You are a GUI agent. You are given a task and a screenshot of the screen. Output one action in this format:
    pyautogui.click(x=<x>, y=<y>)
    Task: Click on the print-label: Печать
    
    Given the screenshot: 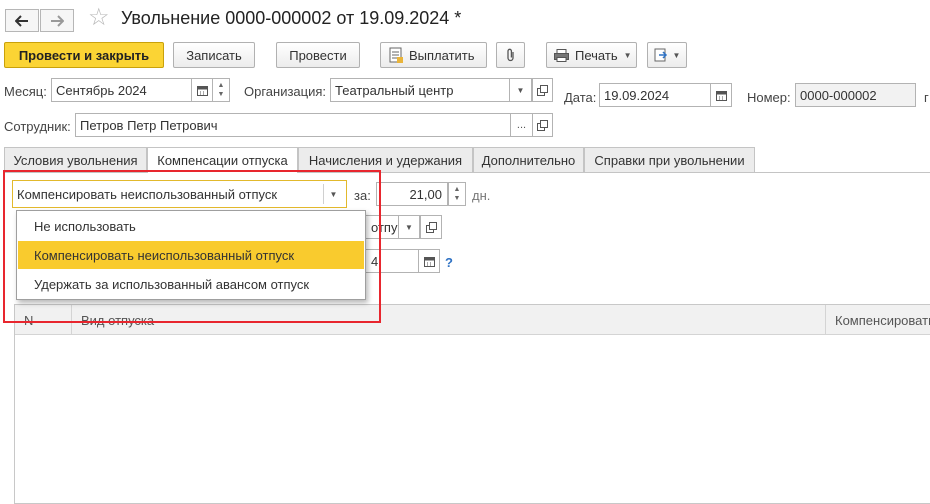 What is the action you would take?
    pyautogui.click(x=596, y=55)
    